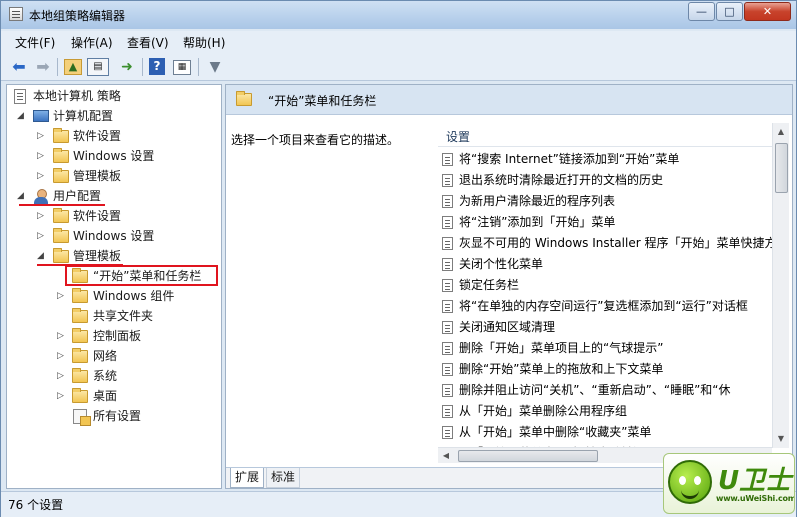  I want to click on setting-row: 锁定任务栏, so click(606, 285).